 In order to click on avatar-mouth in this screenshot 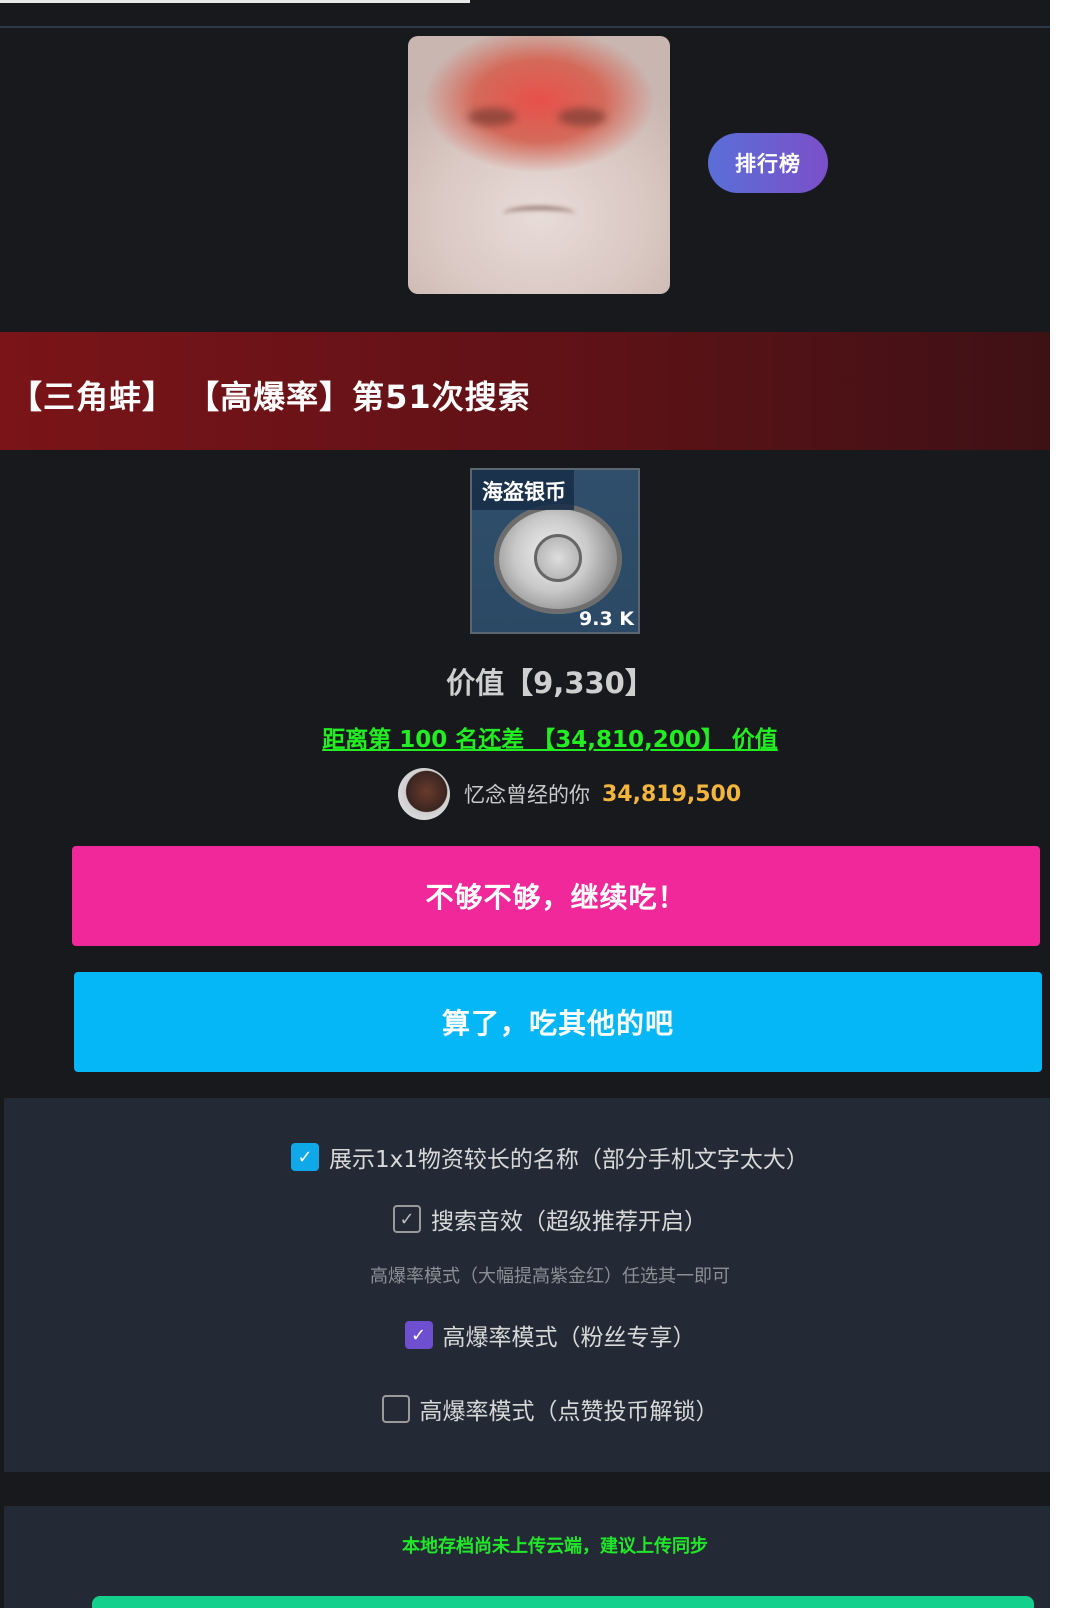, I will do `click(539, 214)`.